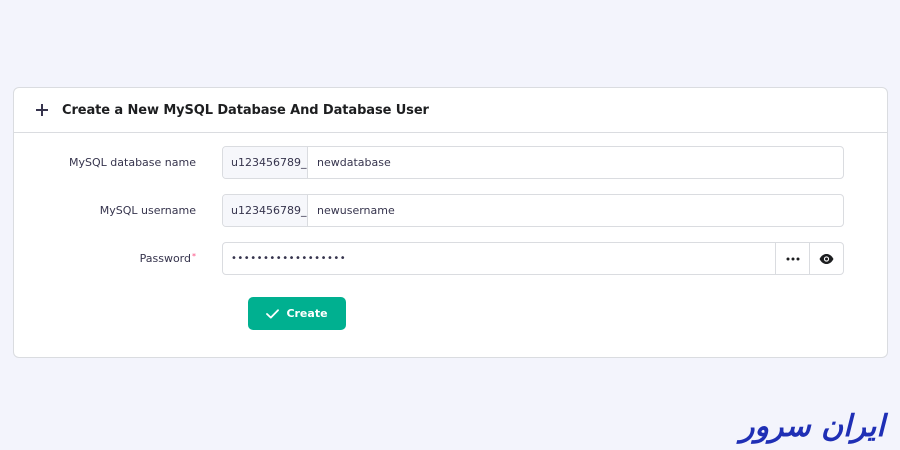 This screenshot has height=450, width=900. Describe the element at coordinates (499, 258) in the screenshot. I see `password-input` at that location.